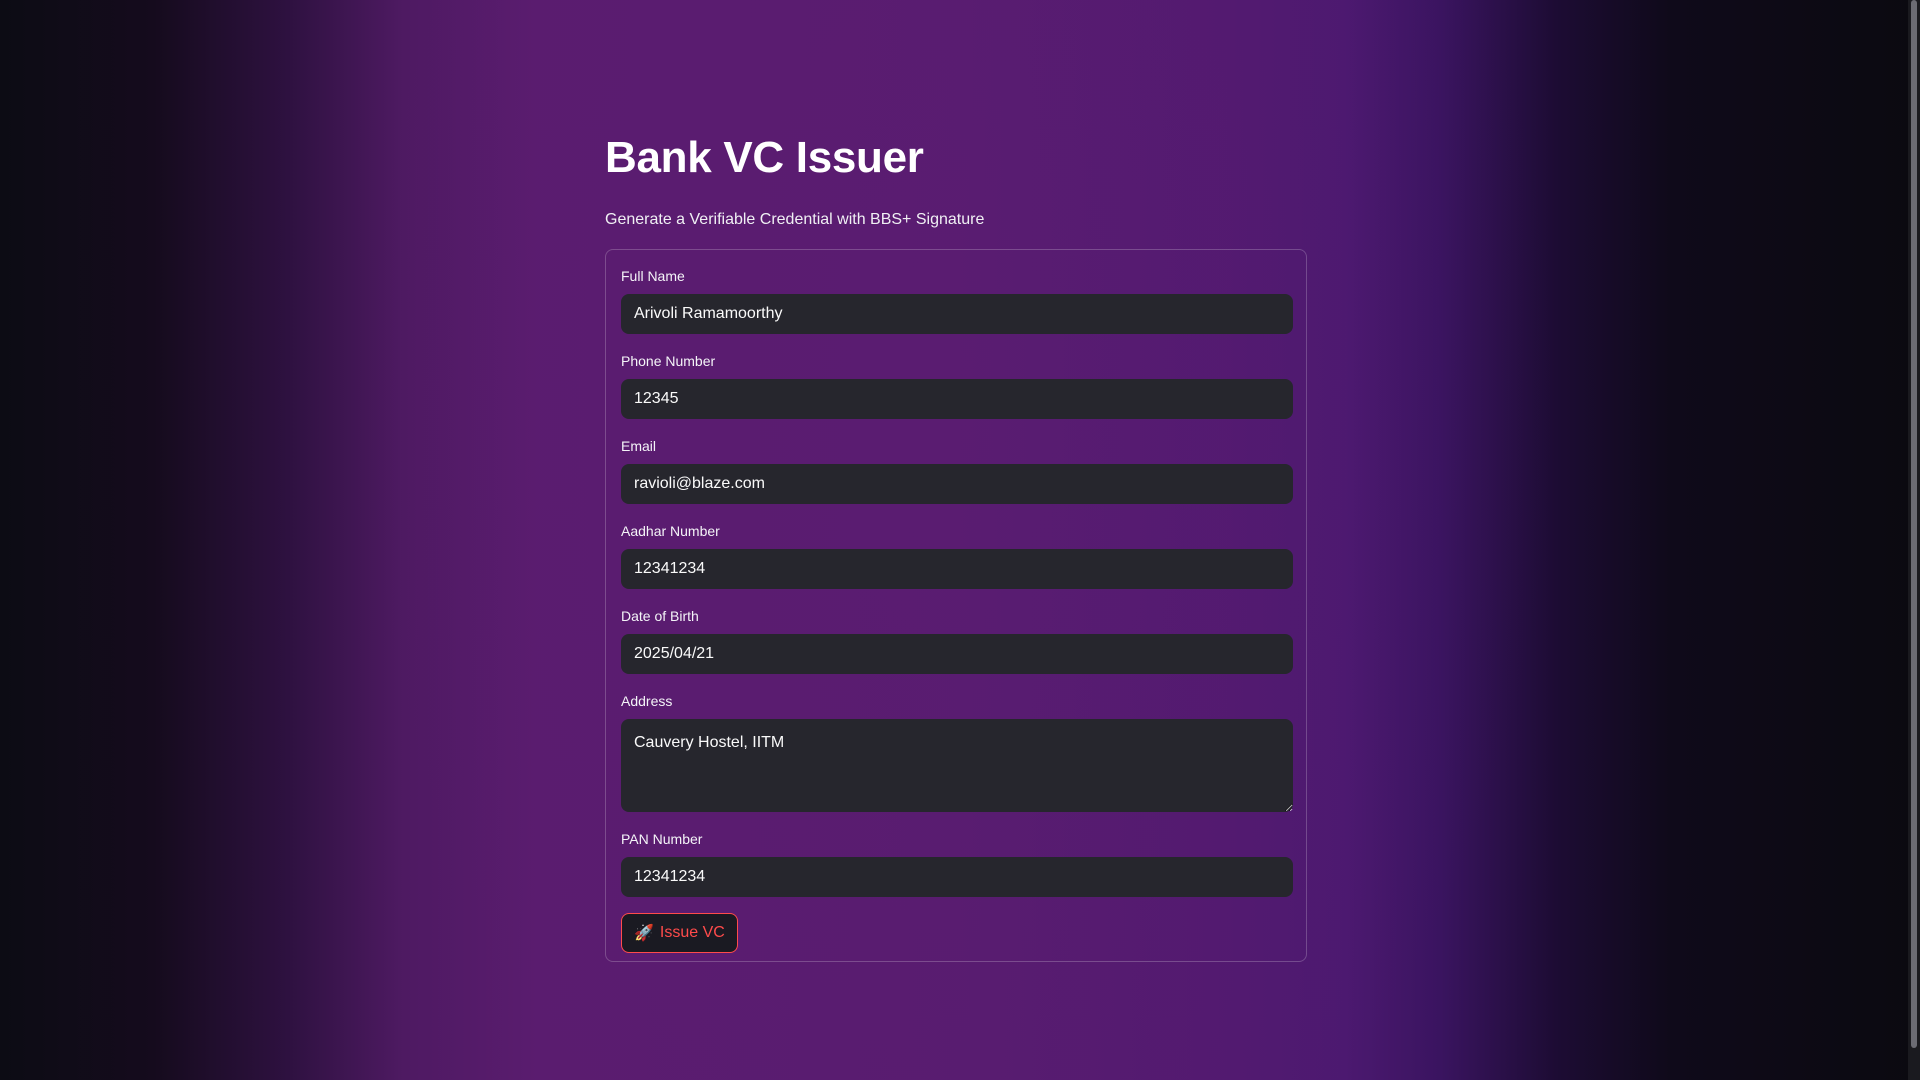 The height and width of the screenshot is (1080, 1920). Describe the element at coordinates (692, 932) in the screenshot. I see `issue-vc-label: Issue VC` at that location.